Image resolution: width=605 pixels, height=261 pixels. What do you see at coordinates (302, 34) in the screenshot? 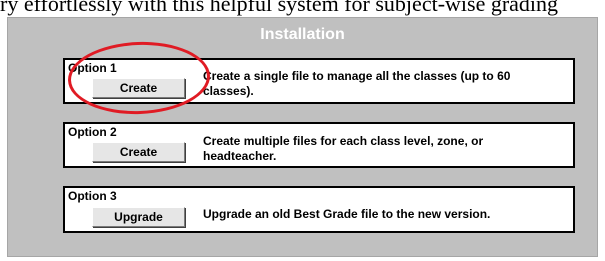
I see `panel-title: Installation` at bounding box center [302, 34].